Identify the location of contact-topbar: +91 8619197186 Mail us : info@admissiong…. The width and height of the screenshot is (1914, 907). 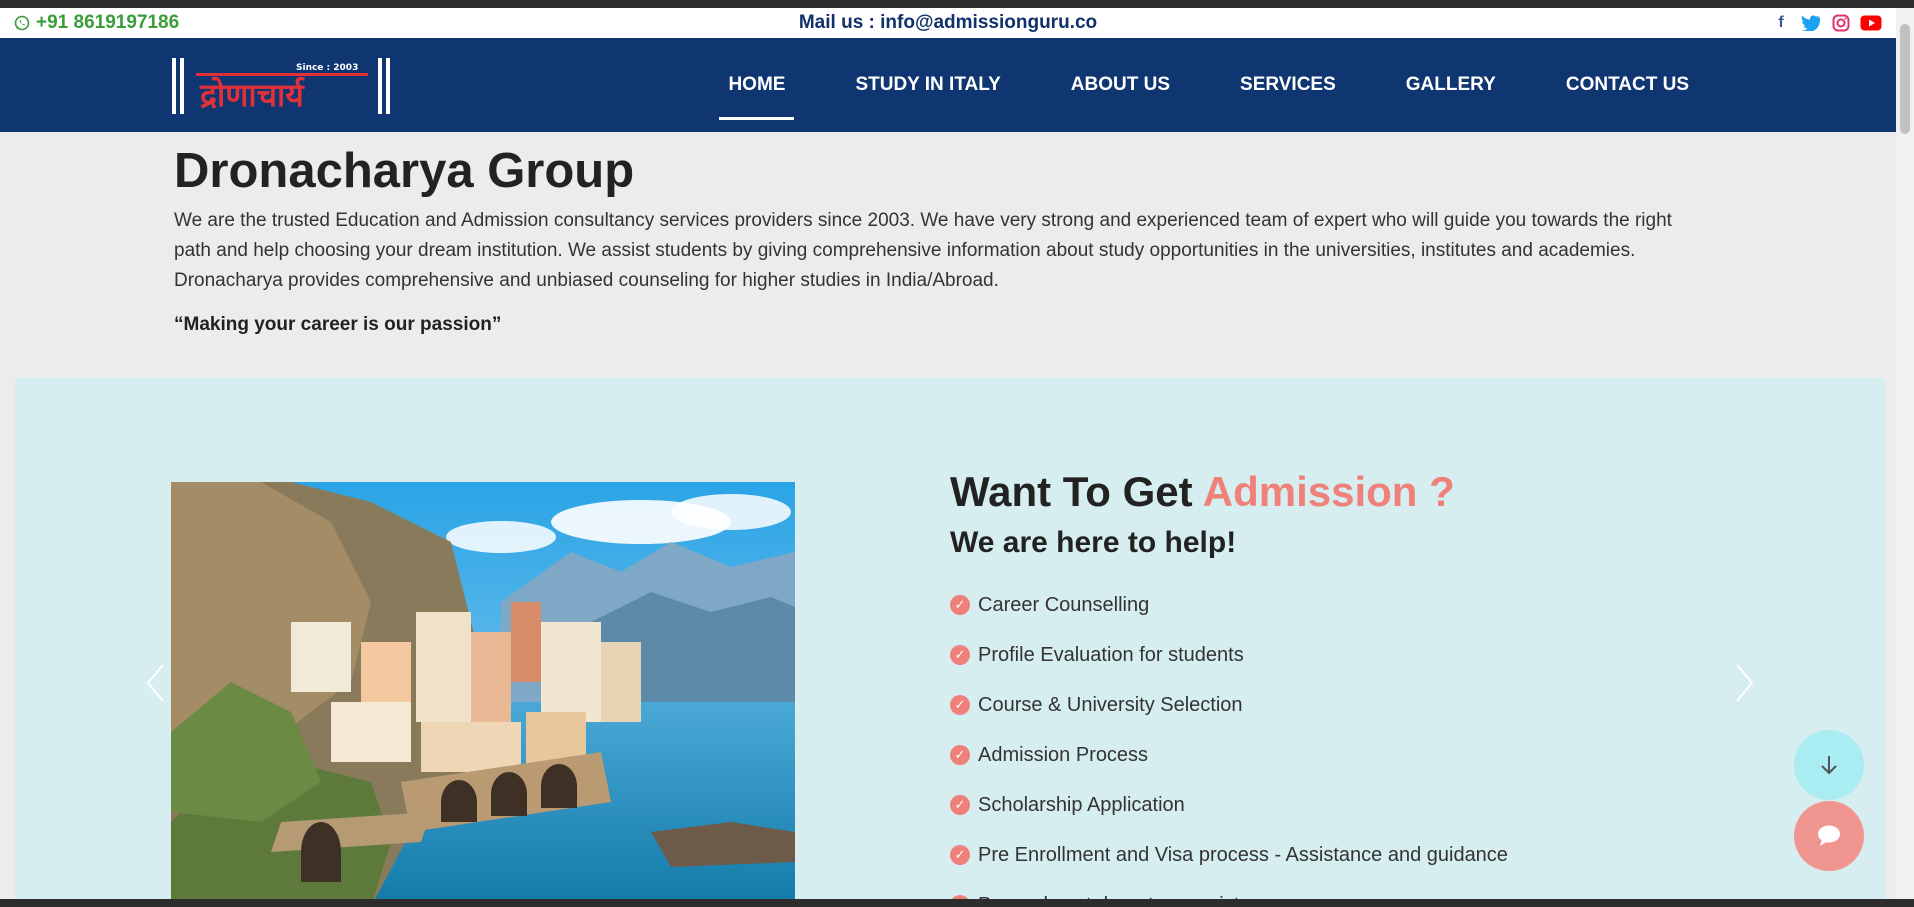
(948, 23).